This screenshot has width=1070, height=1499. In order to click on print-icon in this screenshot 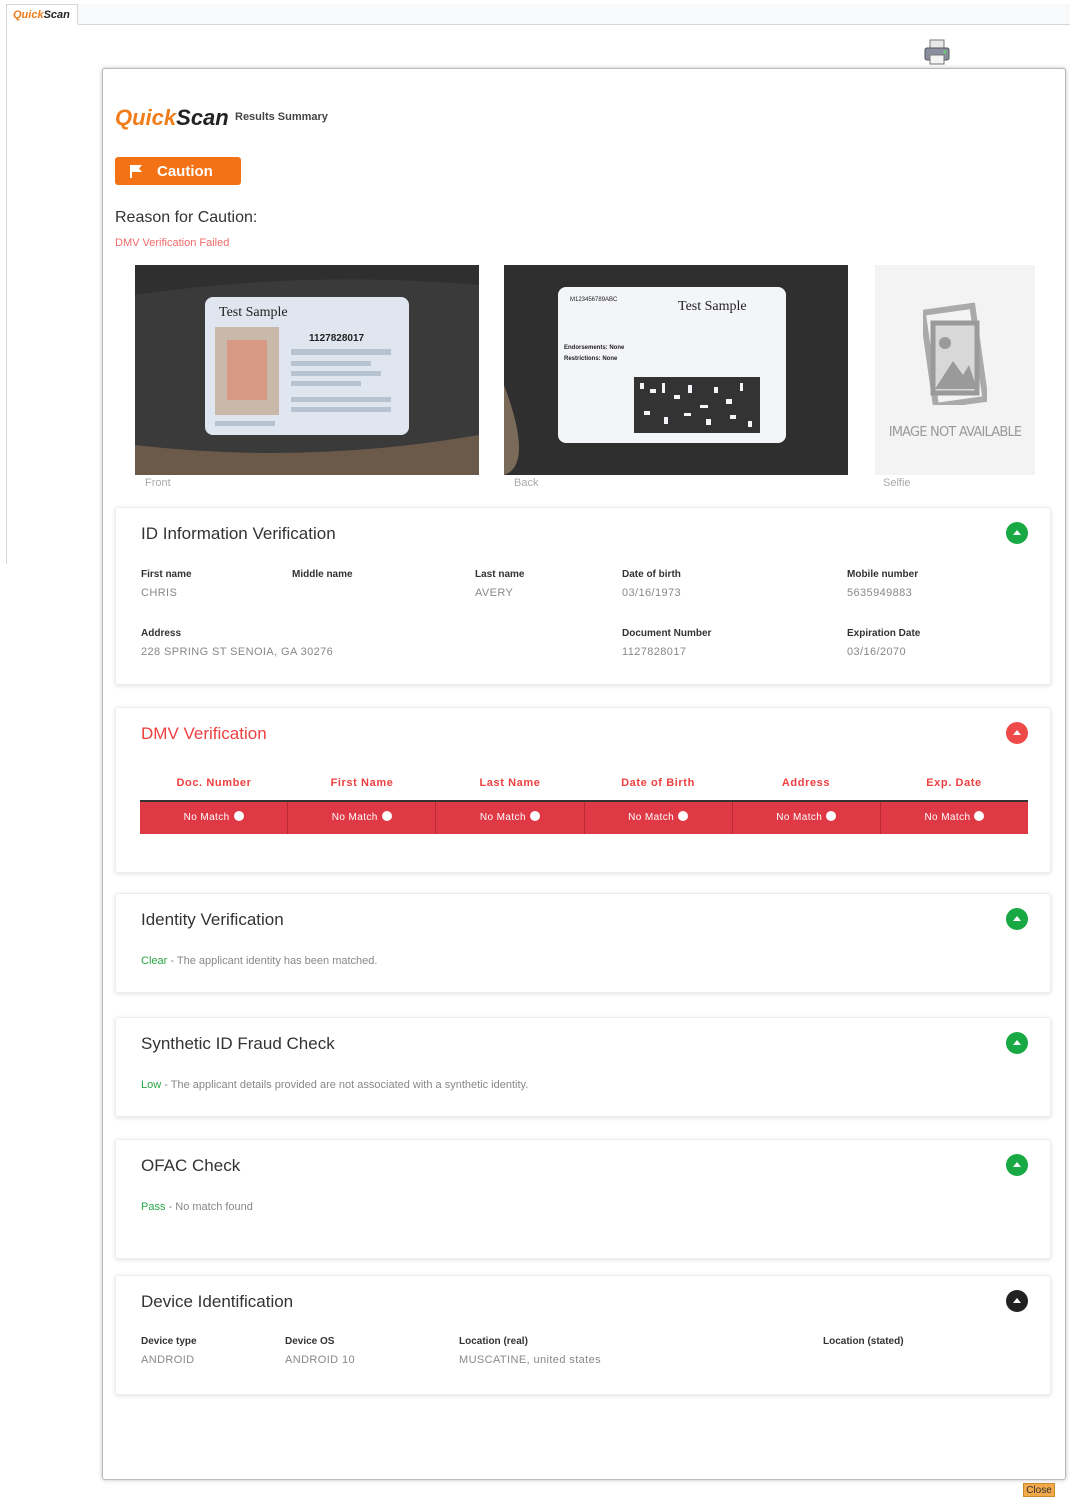, I will do `click(938, 52)`.